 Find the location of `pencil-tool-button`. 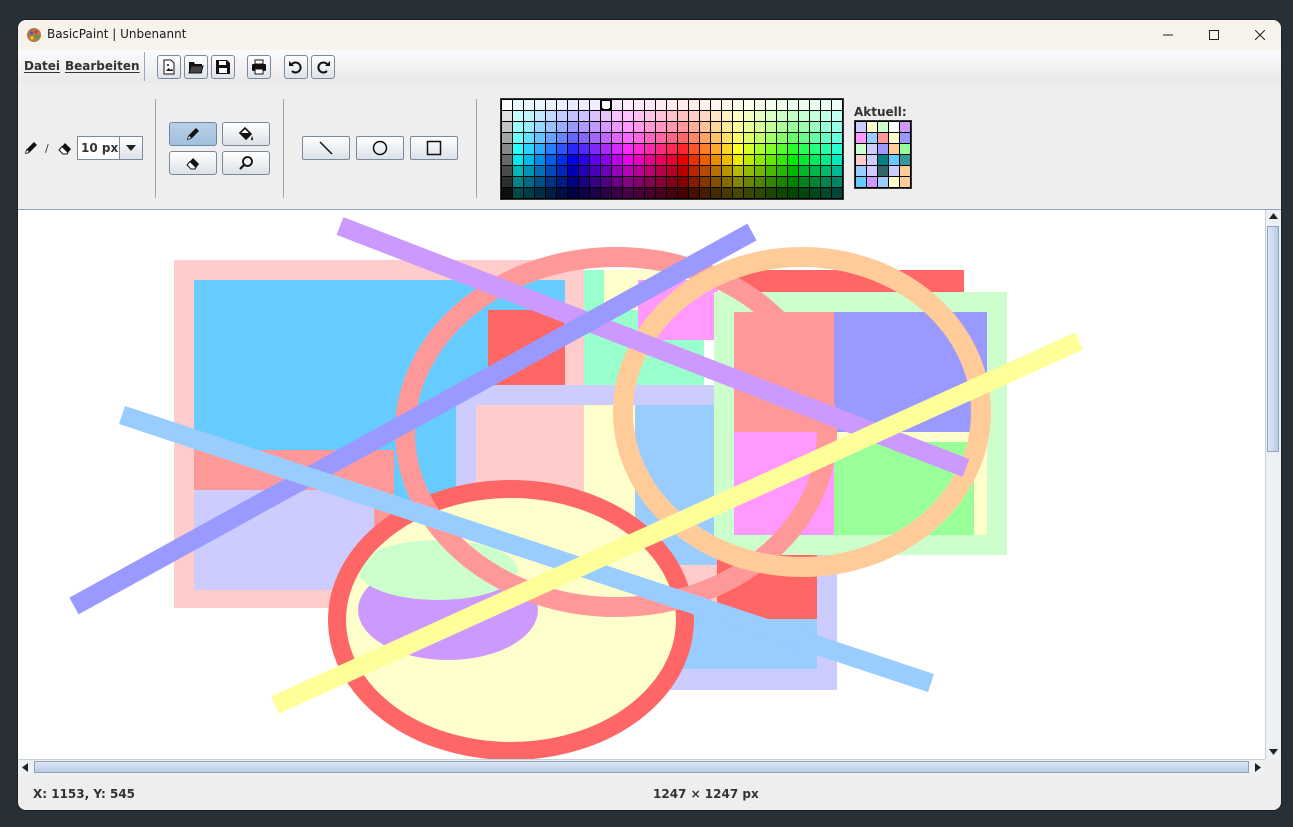

pencil-tool-button is located at coordinates (193, 134).